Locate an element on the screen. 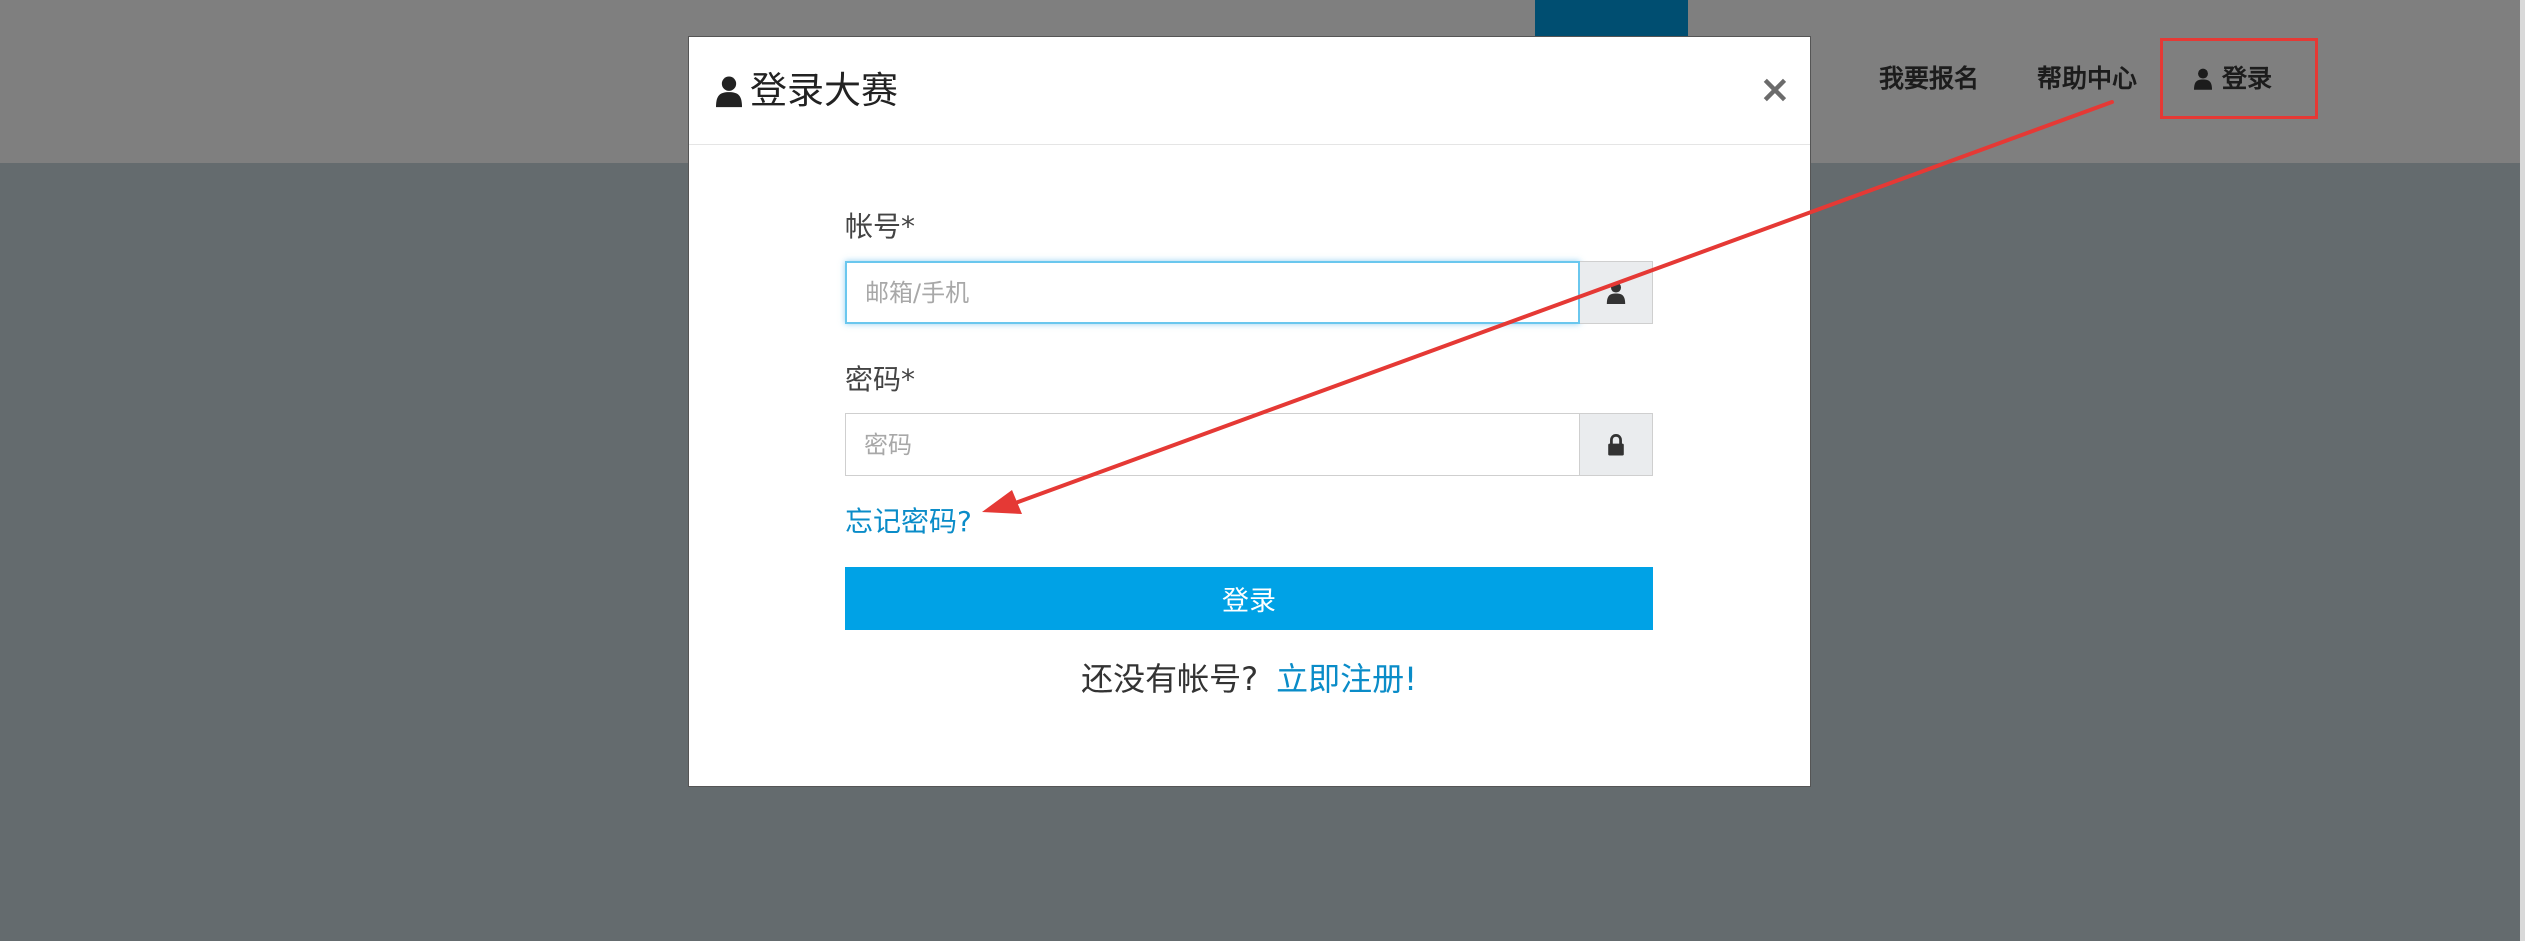 The width and height of the screenshot is (2525, 941). nav-item-signup: 我要报名 is located at coordinates (1929, 79).